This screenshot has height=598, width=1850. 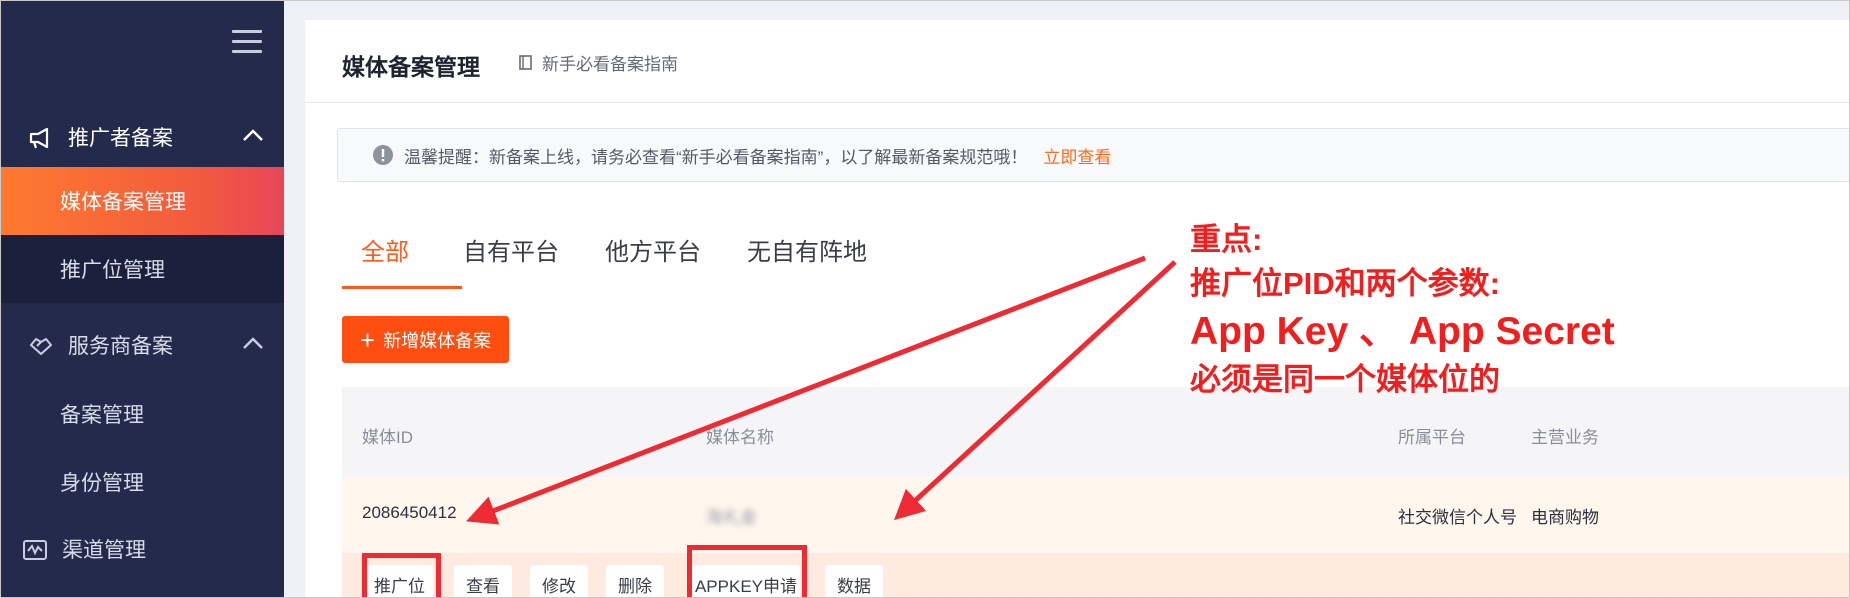 I want to click on view-button: 查看, so click(x=483, y=581).